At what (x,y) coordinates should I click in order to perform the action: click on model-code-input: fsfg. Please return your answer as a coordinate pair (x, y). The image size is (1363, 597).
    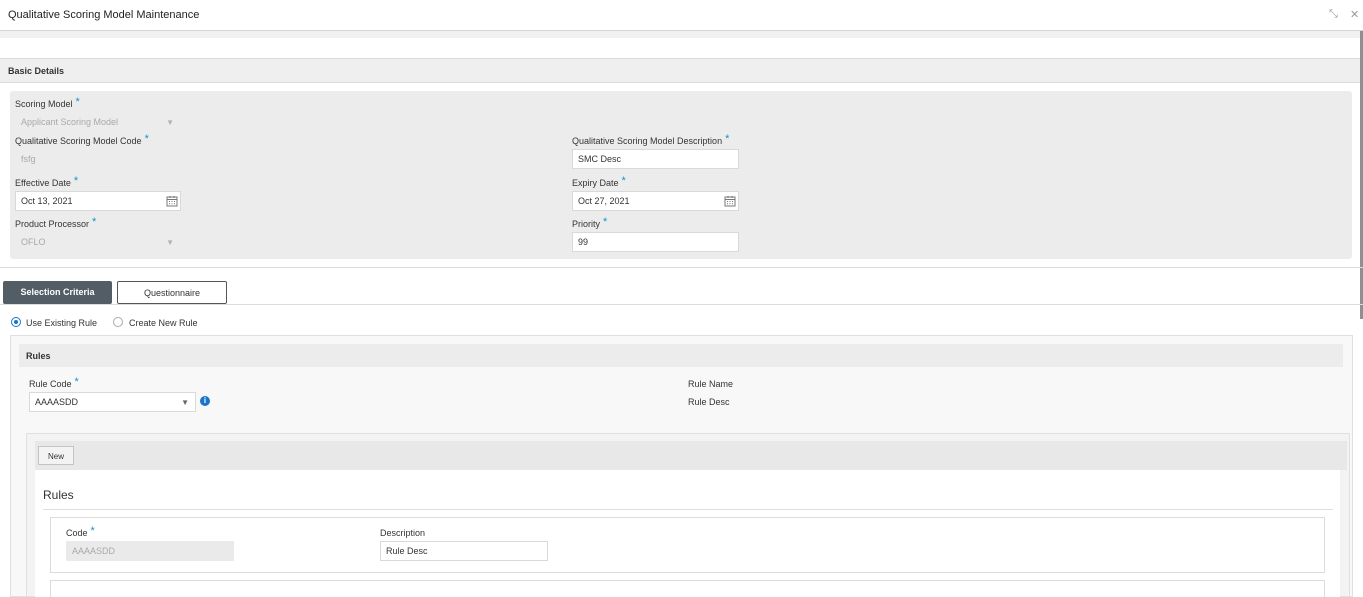
    Looking at the image, I should click on (98, 159).